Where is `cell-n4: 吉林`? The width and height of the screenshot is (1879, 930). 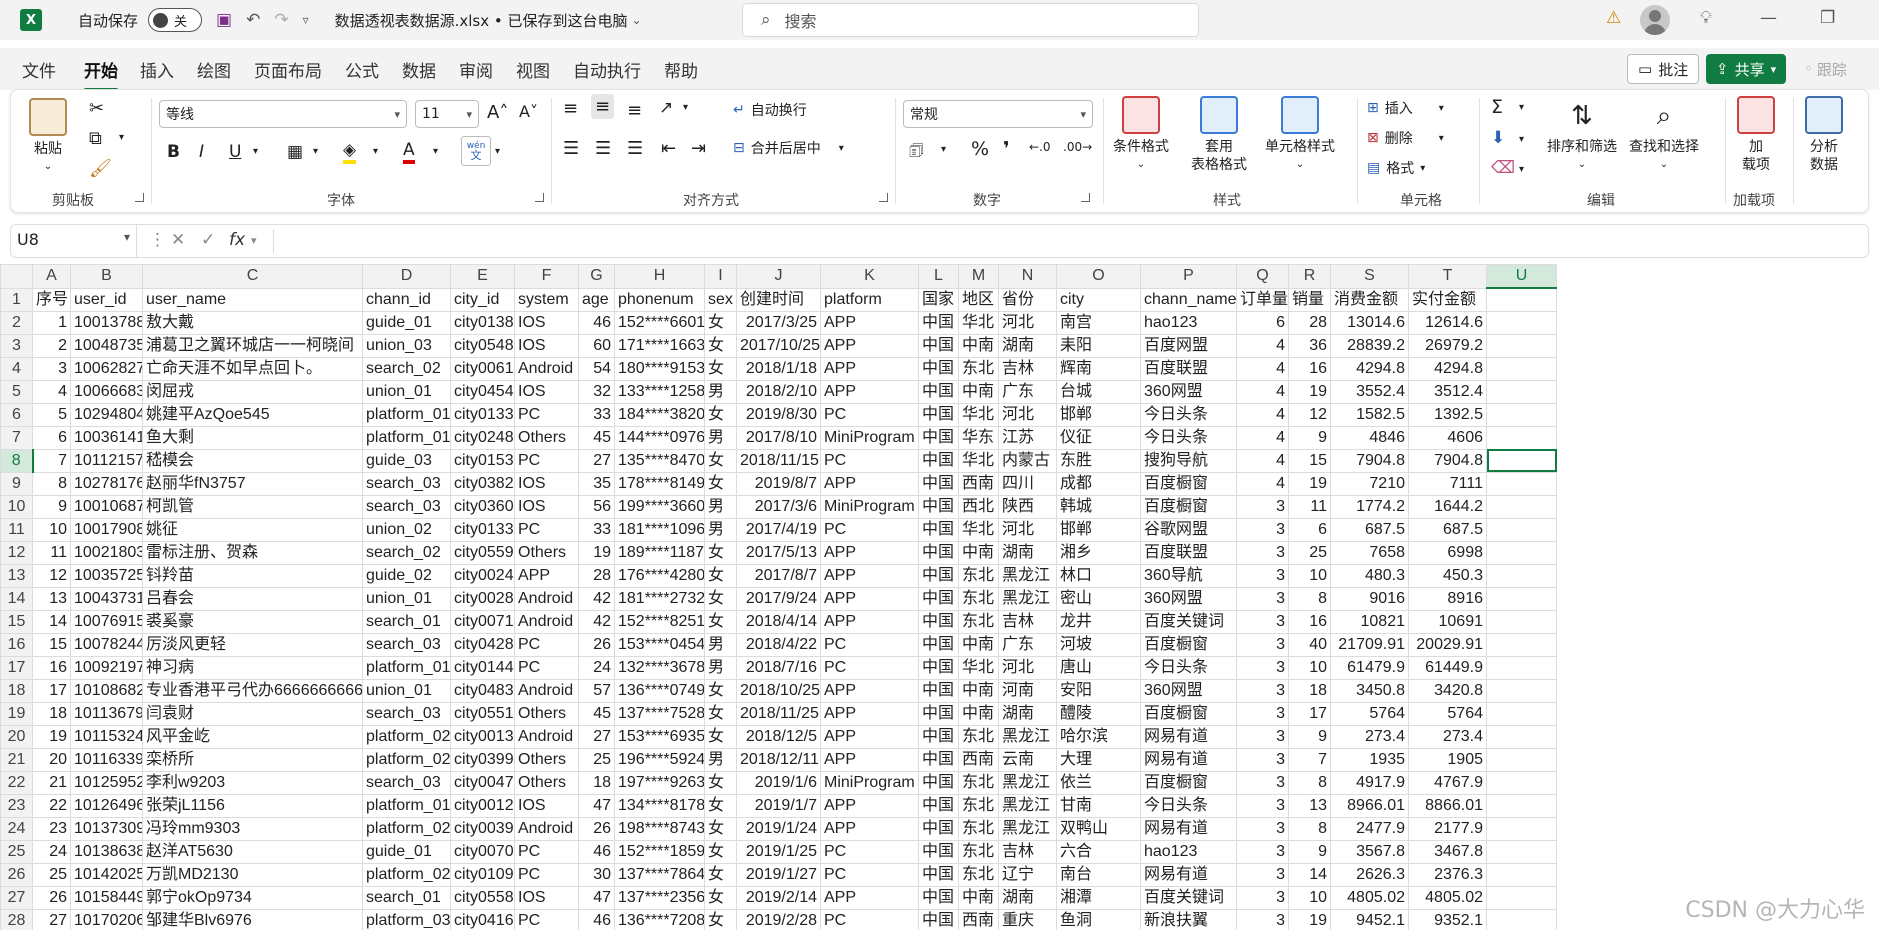
cell-n4: 吉林 is located at coordinates (1027, 368).